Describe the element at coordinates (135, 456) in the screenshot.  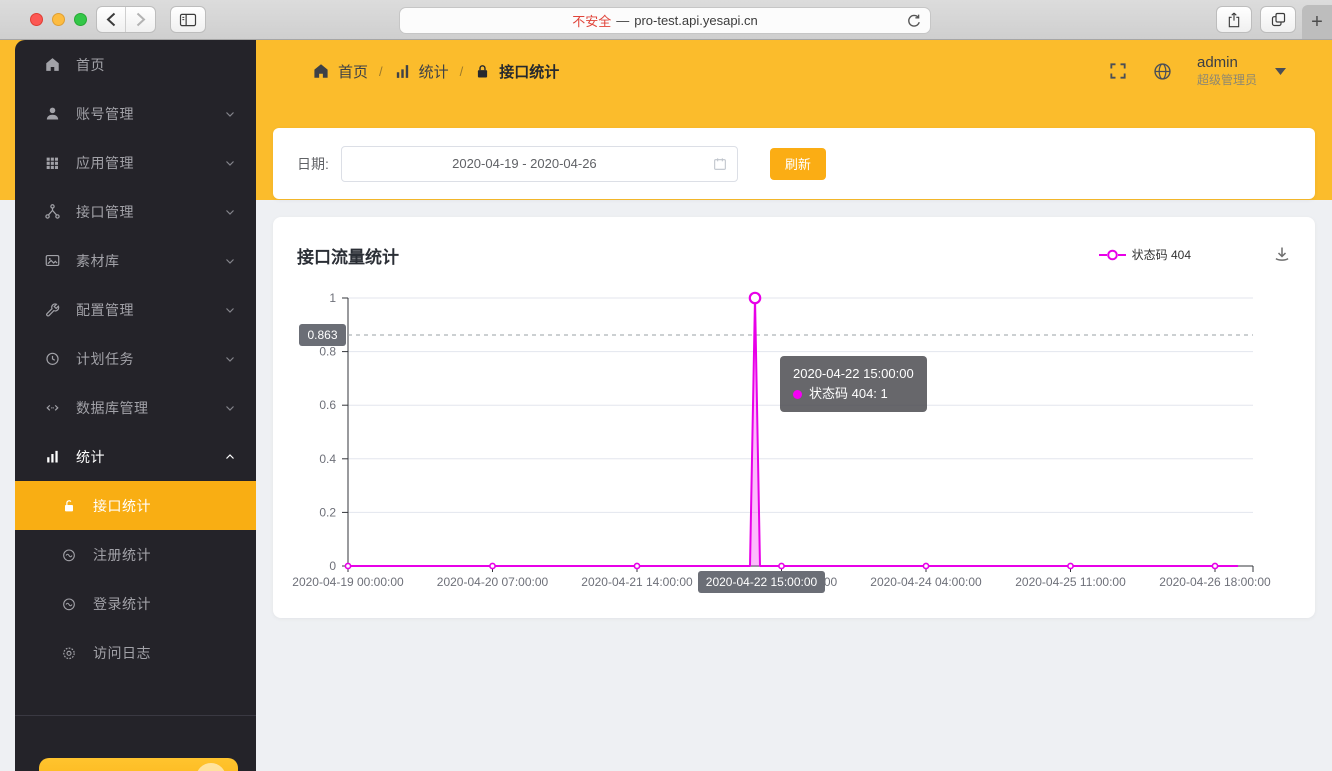
I see `sidebar-item-stats: 统计` at that location.